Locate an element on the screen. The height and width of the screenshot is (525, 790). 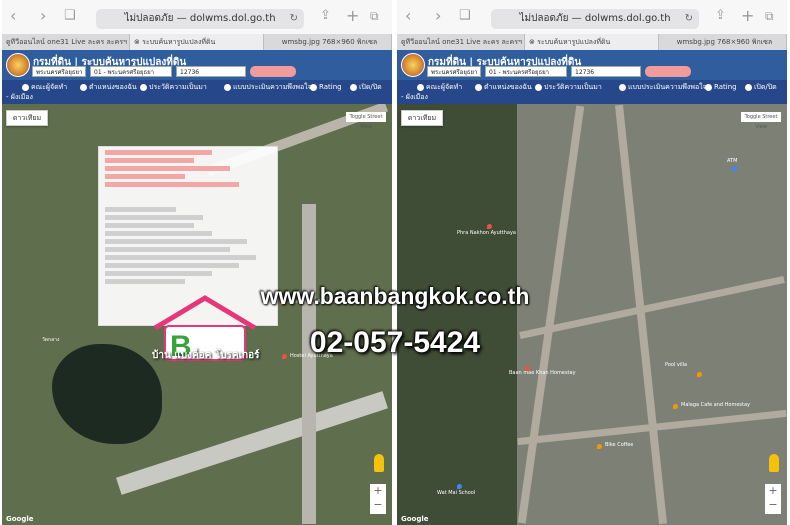
map-label-atm: ATM is located at coordinates (732, 161).